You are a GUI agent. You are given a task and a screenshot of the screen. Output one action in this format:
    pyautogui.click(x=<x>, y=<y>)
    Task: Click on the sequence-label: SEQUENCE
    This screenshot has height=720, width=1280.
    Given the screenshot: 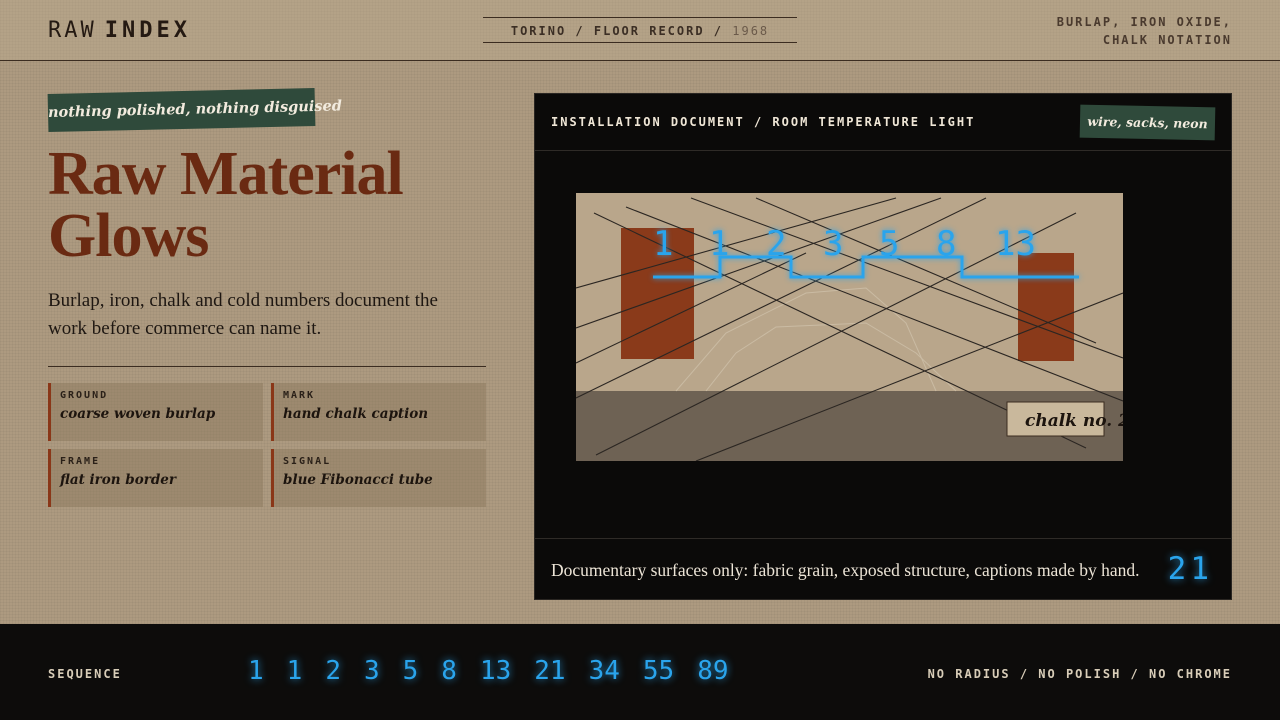 What is the action you would take?
    pyautogui.click(x=85, y=674)
    